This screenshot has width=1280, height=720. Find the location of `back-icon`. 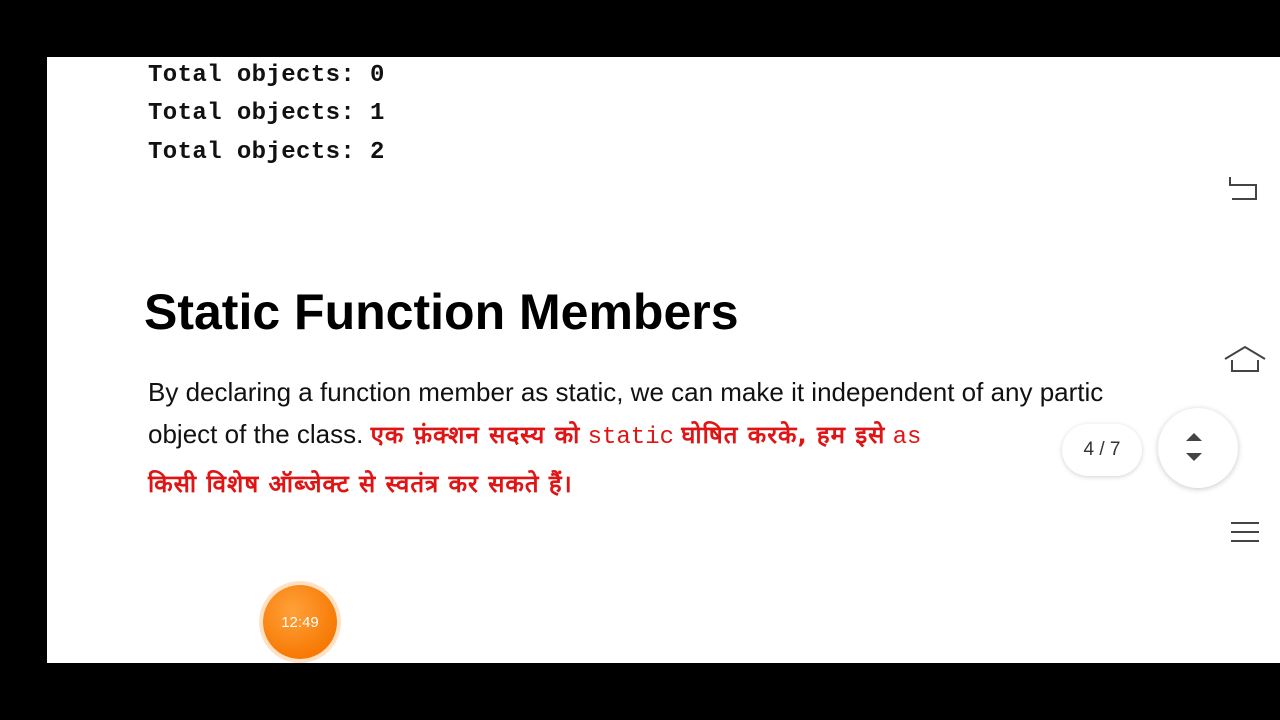

back-icon is located at coordinates (1244, 190).